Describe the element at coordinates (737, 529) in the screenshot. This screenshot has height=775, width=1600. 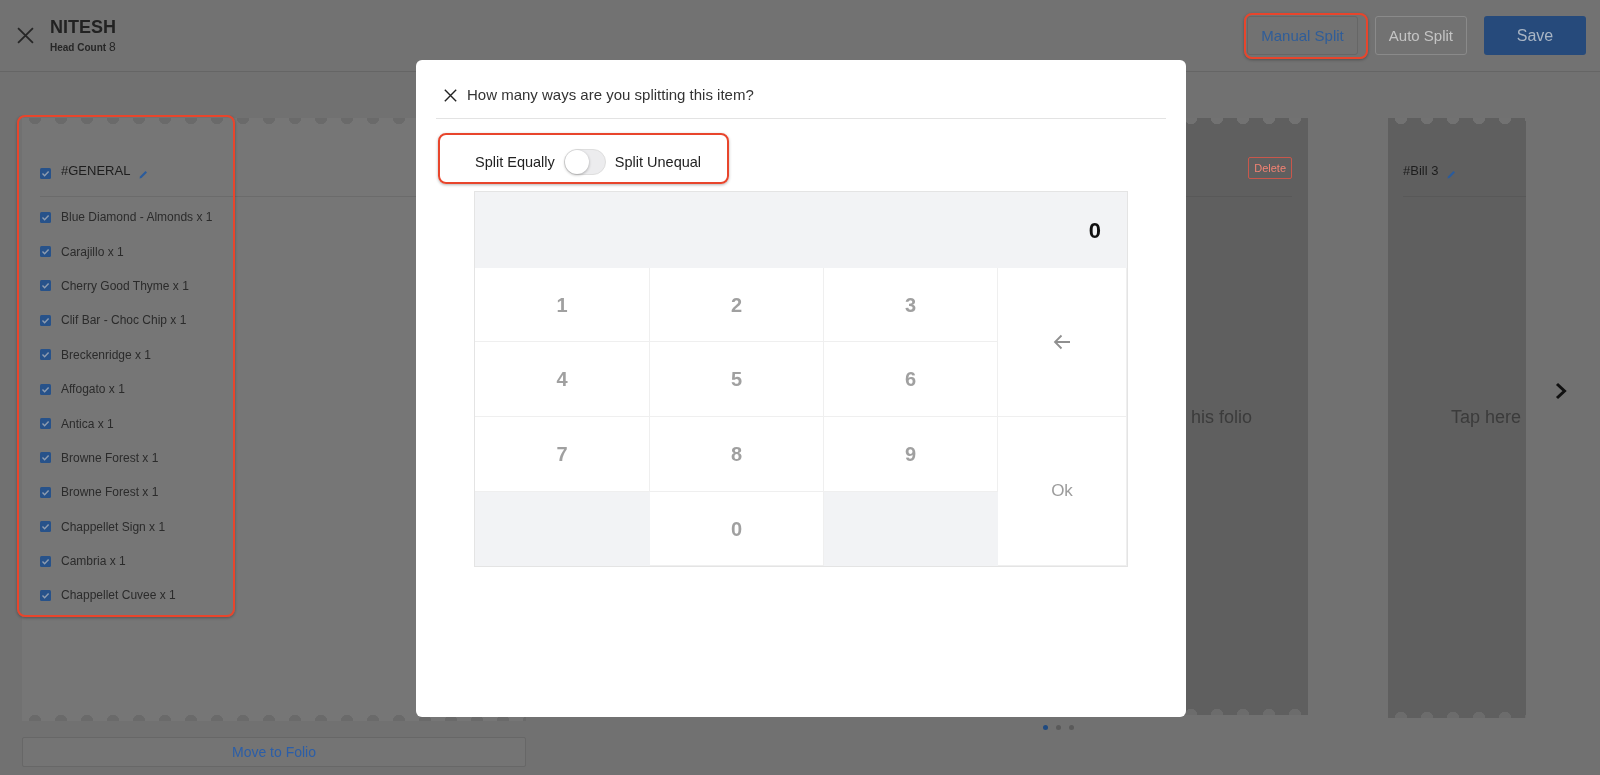
I see `digit-key: 0` at that location.